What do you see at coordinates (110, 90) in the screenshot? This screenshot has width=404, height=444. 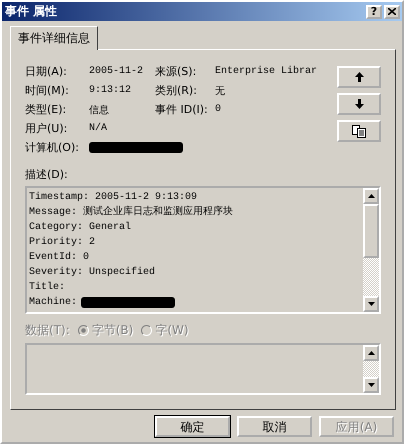 I see `field-value: 9:13:12` at bounding box center [110, 90].